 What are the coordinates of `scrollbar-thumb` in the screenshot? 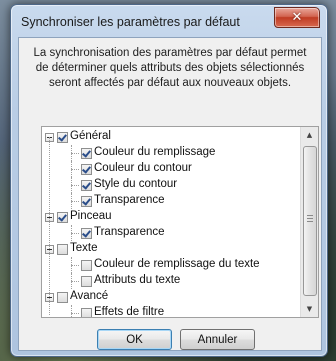 It's located at (310, 221).